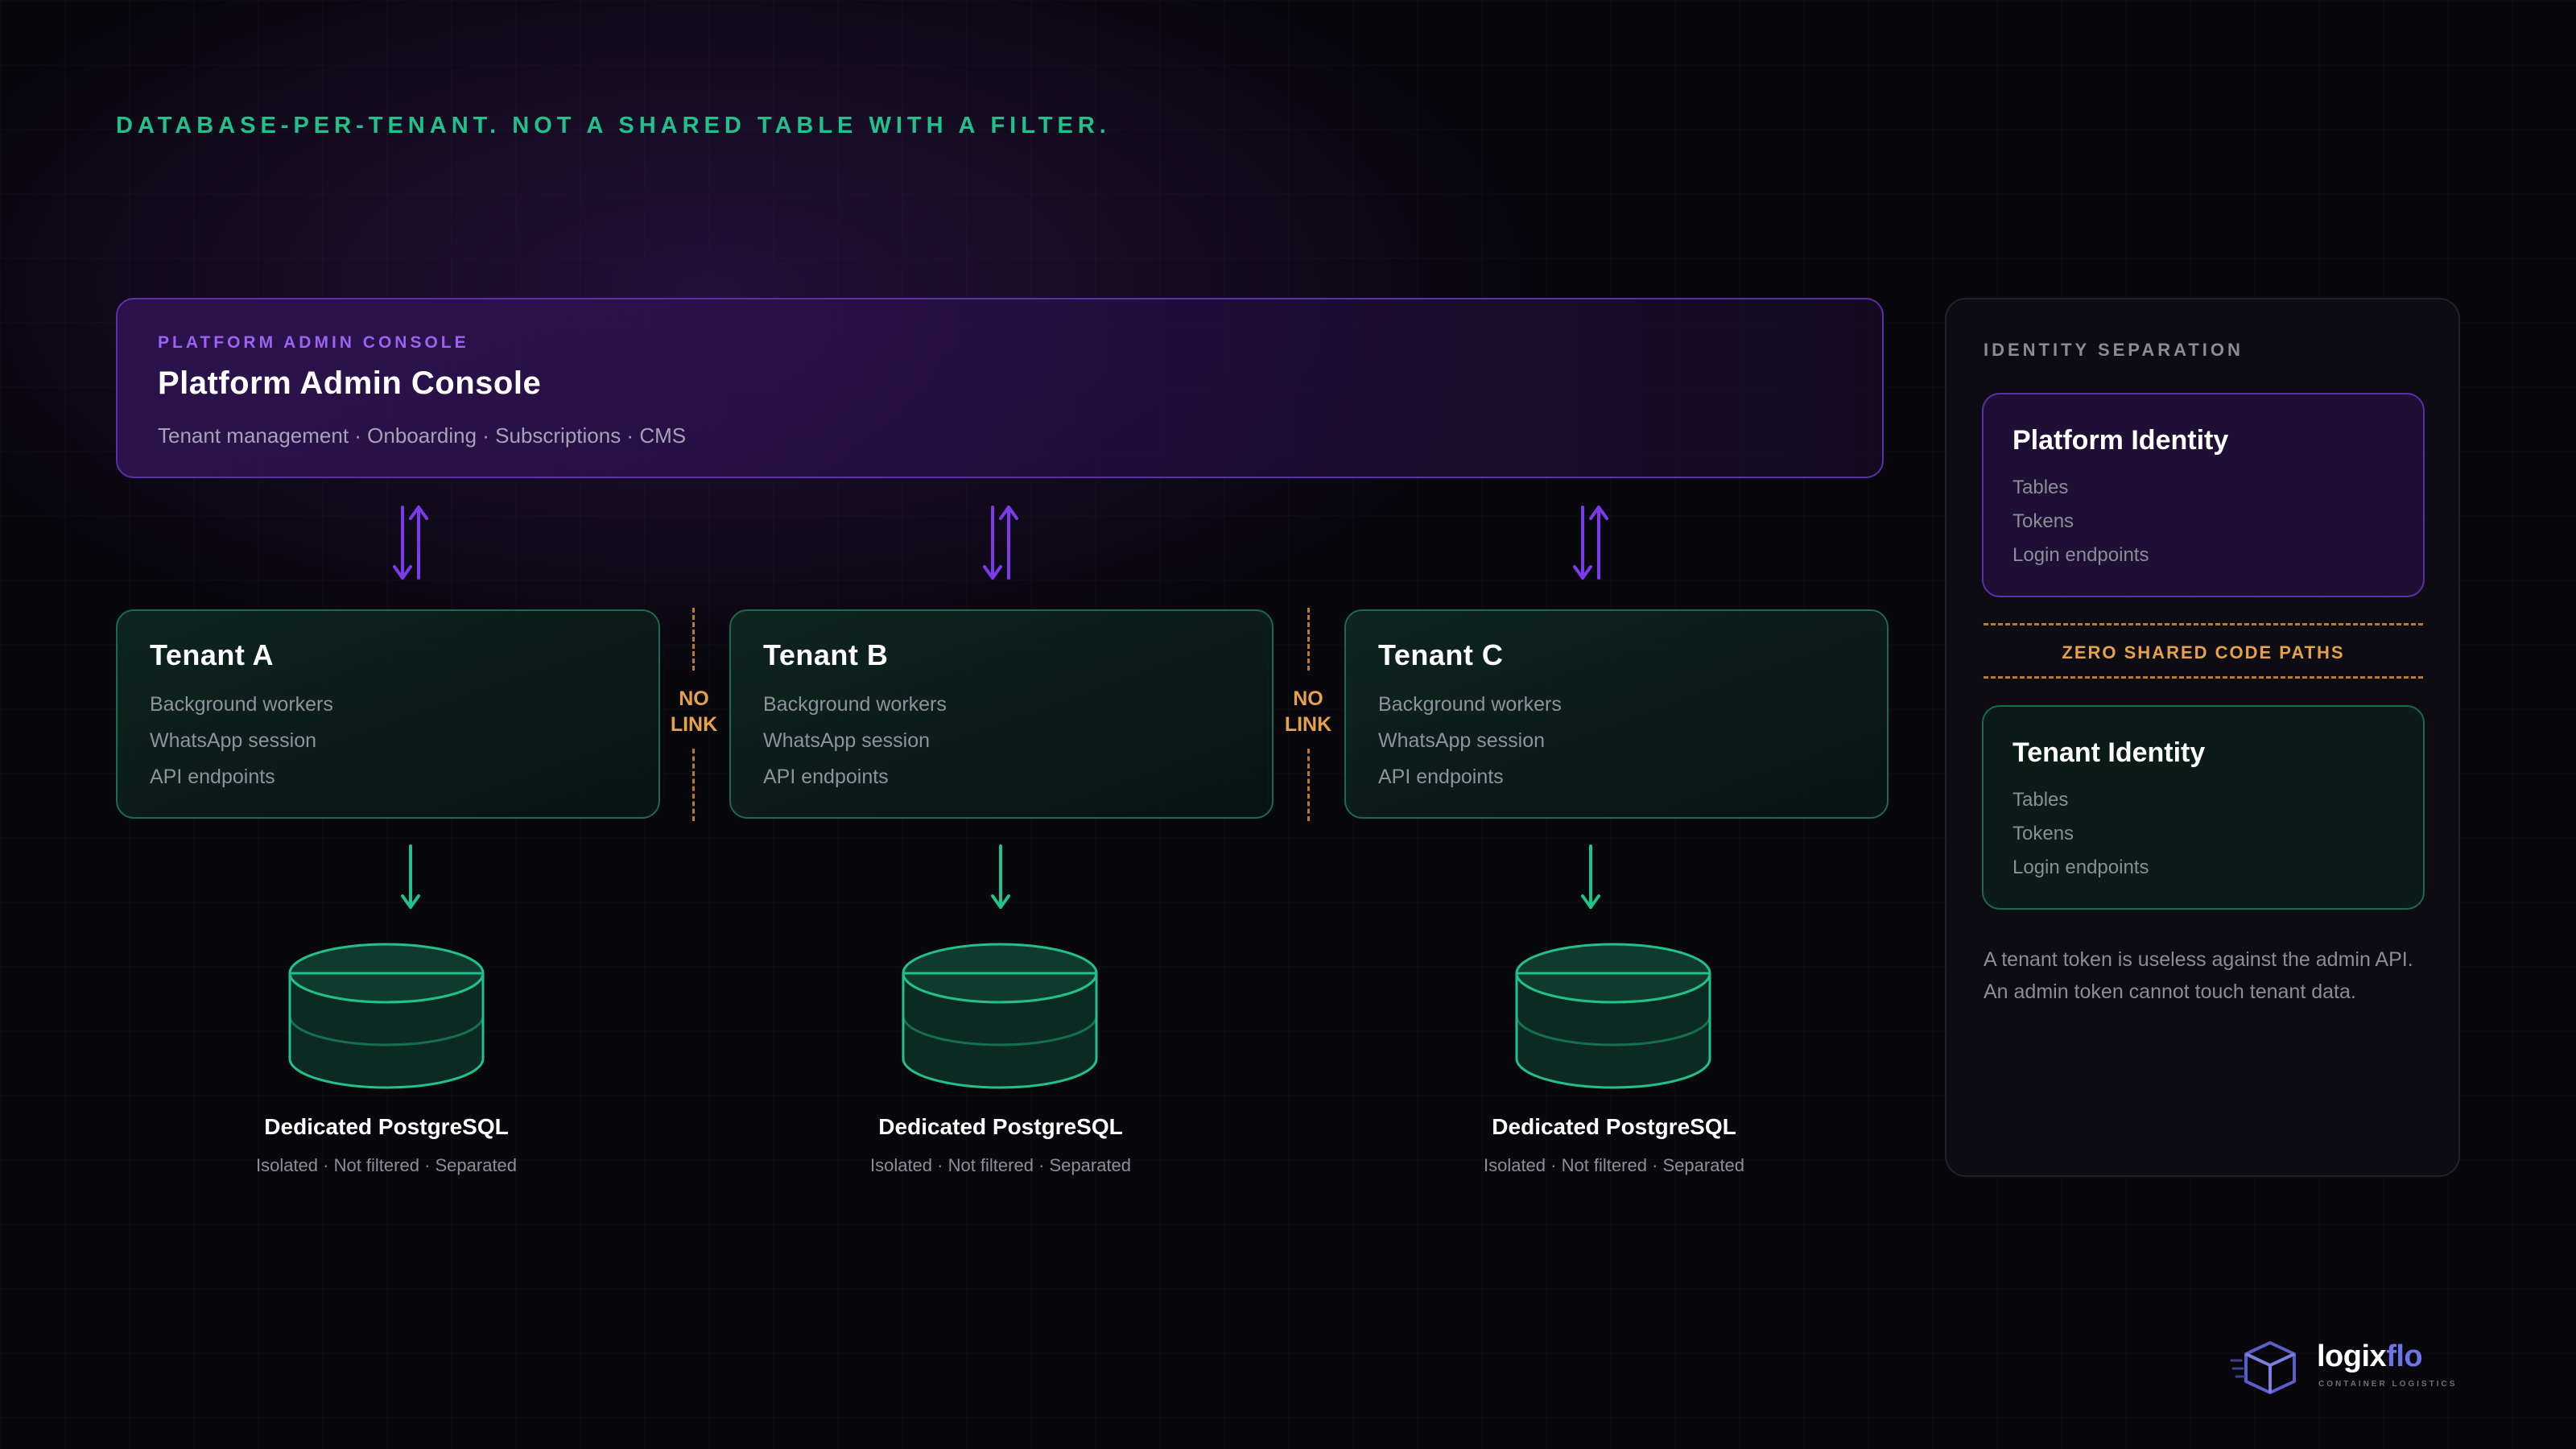  Describe the element at coordinates (2081, 555) in the screenshot. I see `platform-identity-item: Login endpoints` at that location.